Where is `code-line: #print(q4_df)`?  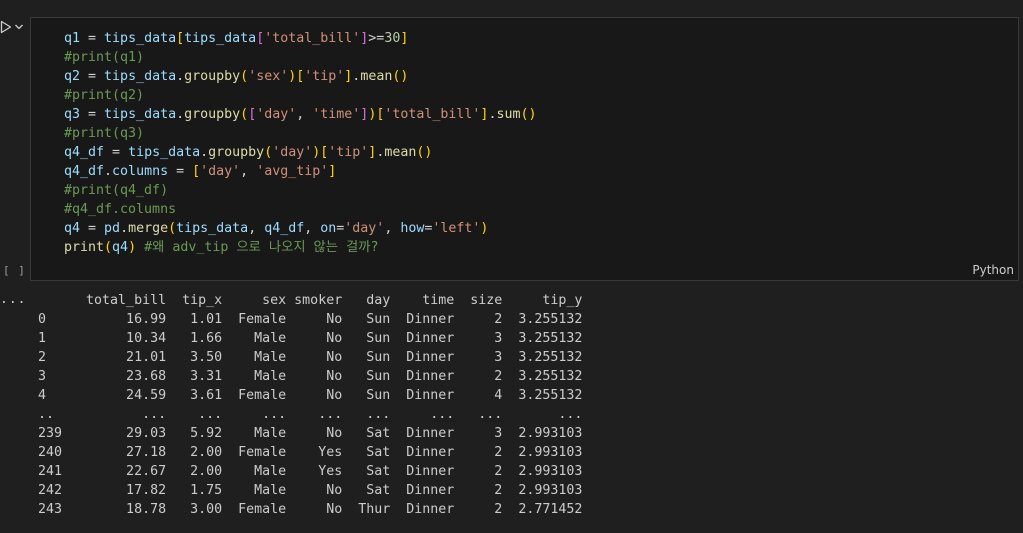
code-line: #print(q4_df) is located at coordinates (300, 190).